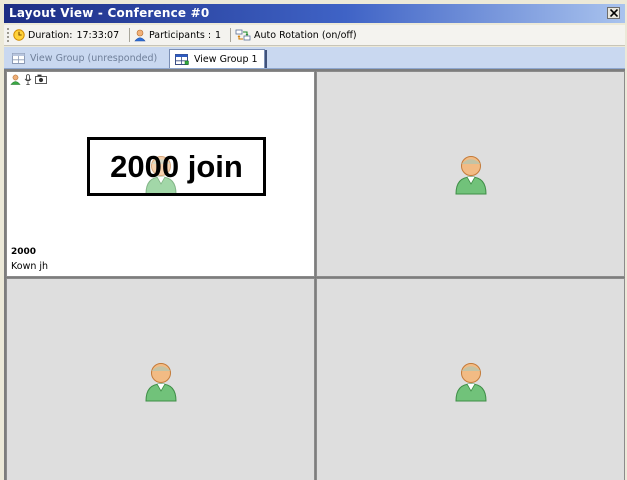 This screenshot has width=627, height=480. I want to click on join-notification: 2000 join, so click(176, 166).